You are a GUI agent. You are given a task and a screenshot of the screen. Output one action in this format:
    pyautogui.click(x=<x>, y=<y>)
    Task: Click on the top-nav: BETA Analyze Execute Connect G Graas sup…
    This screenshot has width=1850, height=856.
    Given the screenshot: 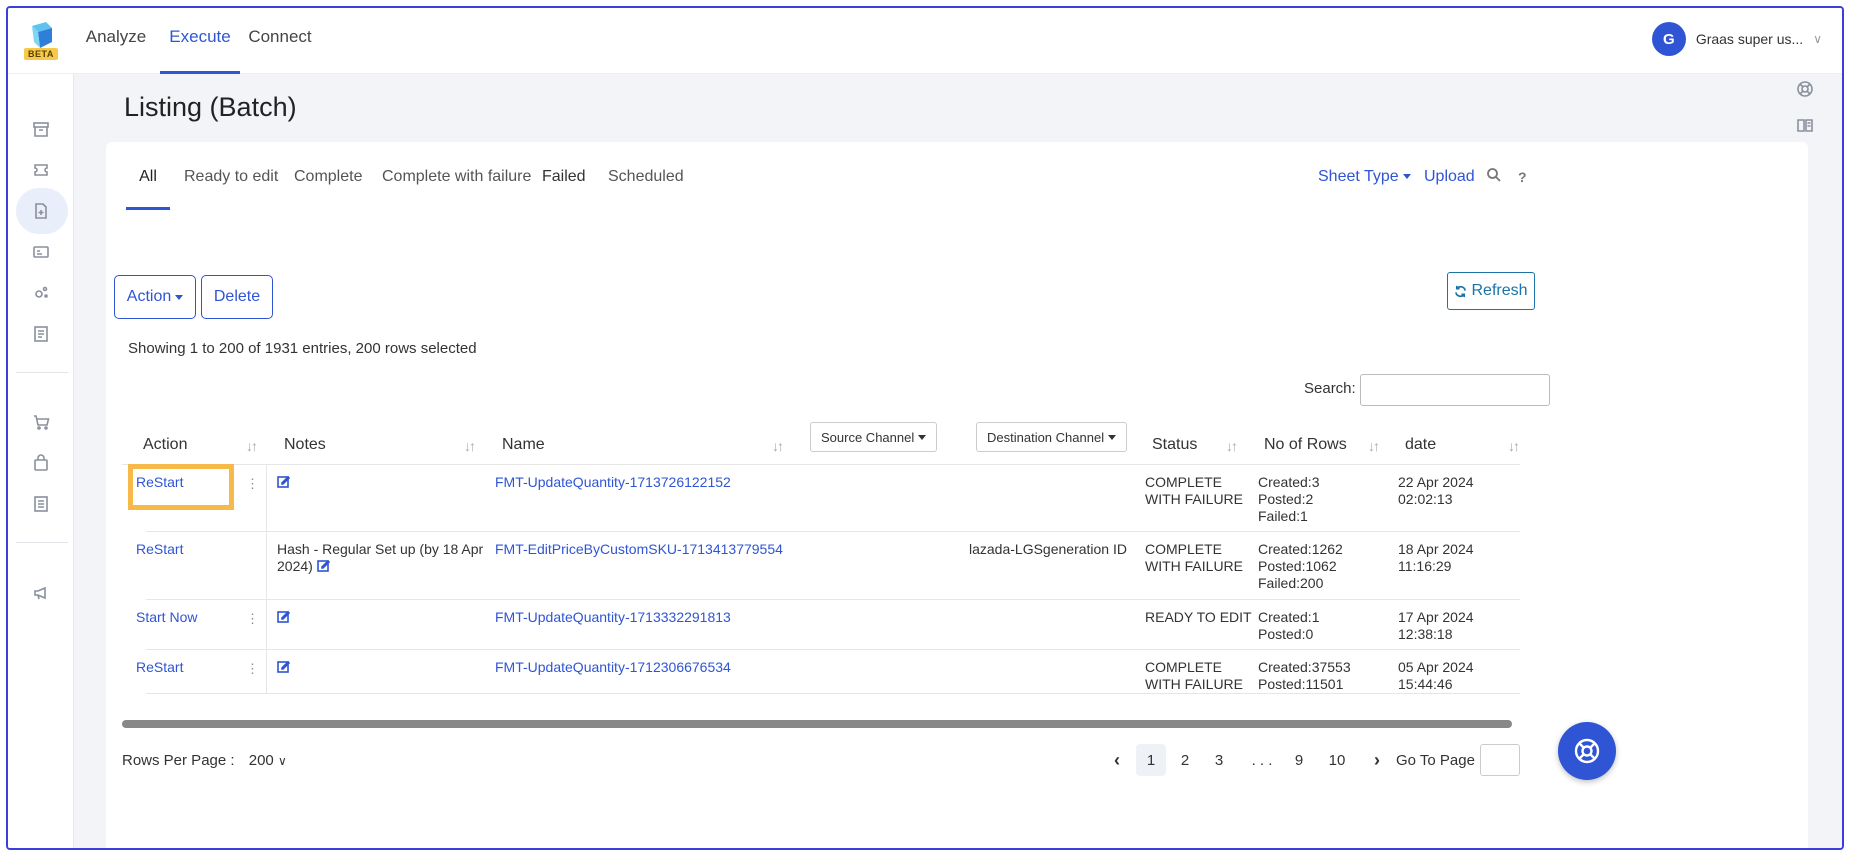 What is the action you would take?
    pyautogui.click(x=925, y=41)
    